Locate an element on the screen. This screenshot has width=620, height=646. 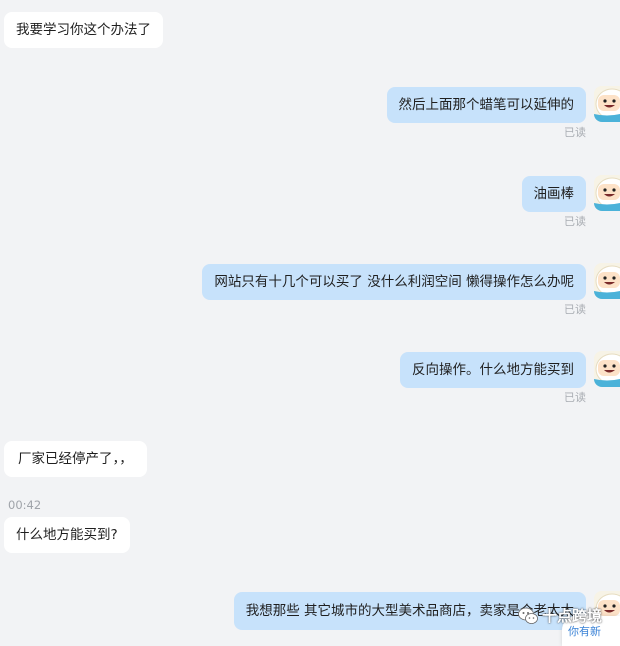
message-bubble-incoming: 我要学习你这个办法了 is located at coordinates (83, 30).